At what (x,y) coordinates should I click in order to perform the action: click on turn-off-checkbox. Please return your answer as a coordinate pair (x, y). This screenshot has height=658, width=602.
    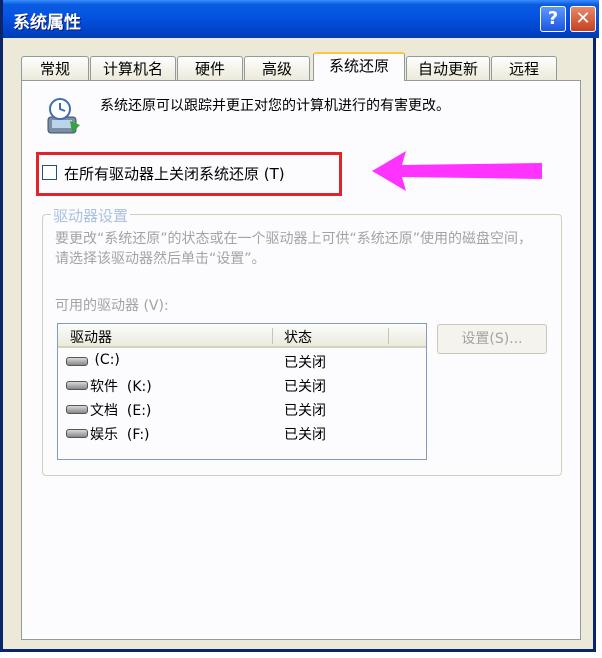
    Looking at the image, I should click on (49, 172).